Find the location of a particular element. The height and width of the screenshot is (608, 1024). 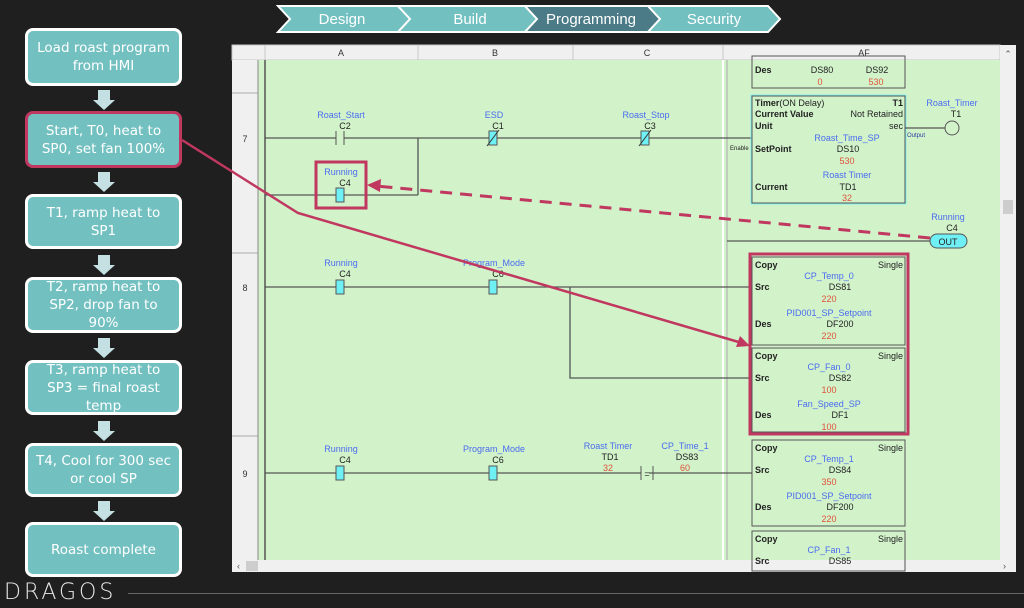

tag-name: Fan_Speed_SP is located at coordinates (829, 404).